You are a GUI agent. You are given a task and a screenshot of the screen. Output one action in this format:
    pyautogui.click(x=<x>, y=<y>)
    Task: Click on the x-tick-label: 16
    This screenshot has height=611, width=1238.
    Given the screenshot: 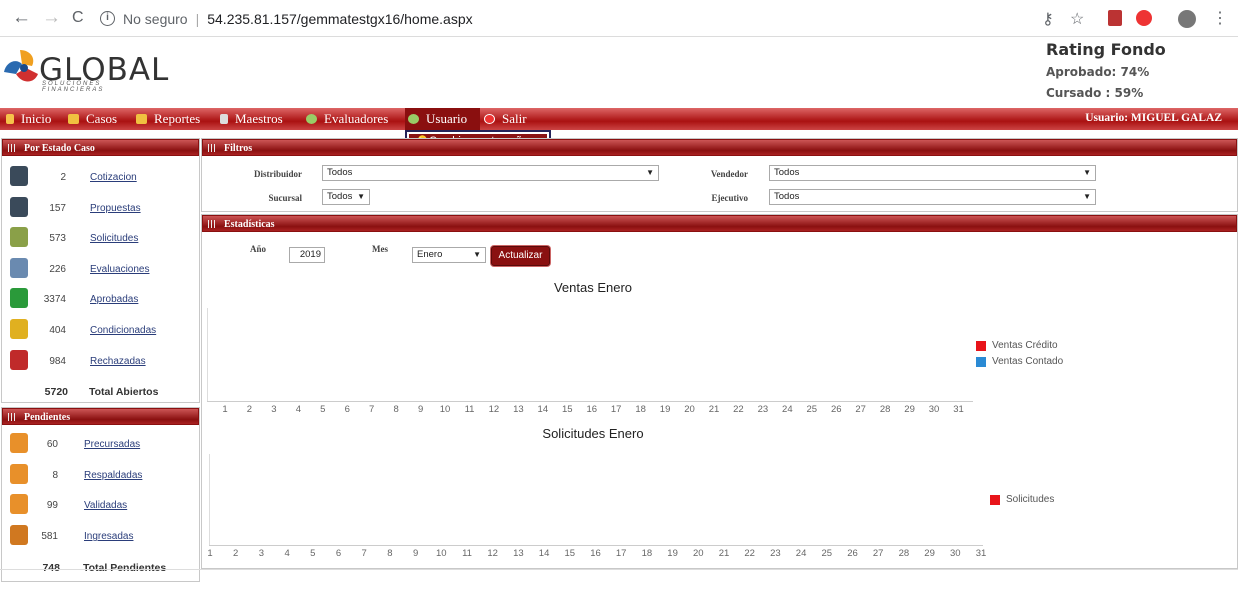 What is the action you would take?
    pyautogui.click(x=595, y=553)
    